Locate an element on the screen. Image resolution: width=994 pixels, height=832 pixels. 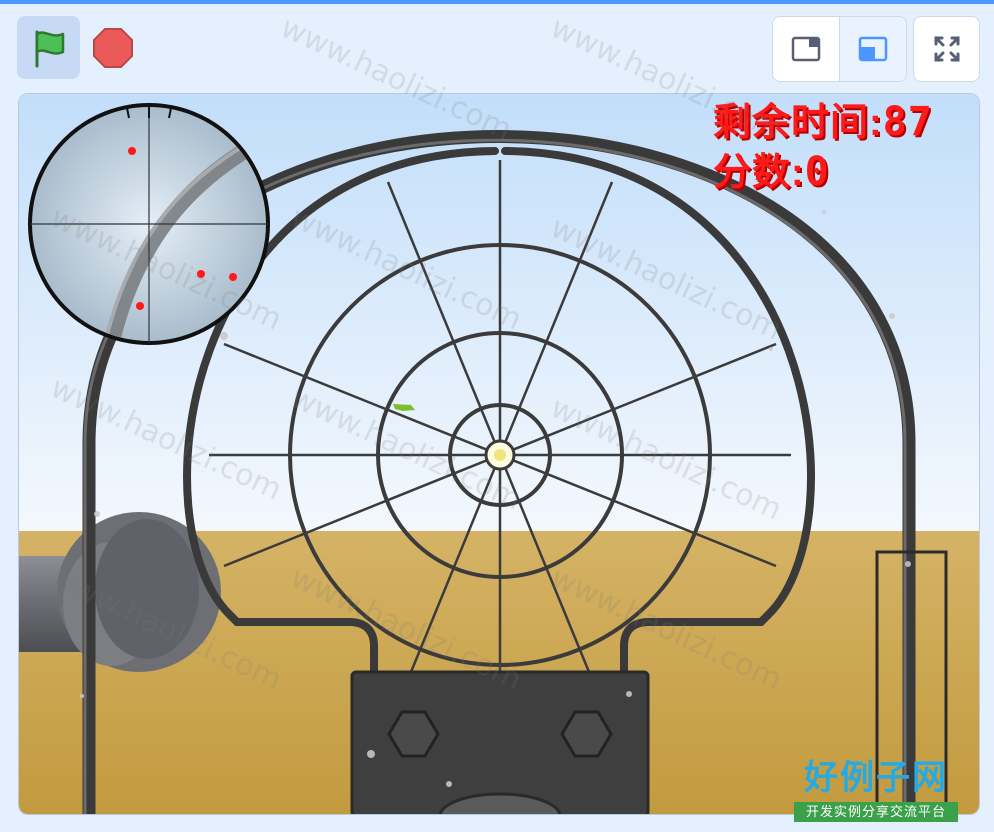
score-label: 分数: is located at coordinates (759, 173).